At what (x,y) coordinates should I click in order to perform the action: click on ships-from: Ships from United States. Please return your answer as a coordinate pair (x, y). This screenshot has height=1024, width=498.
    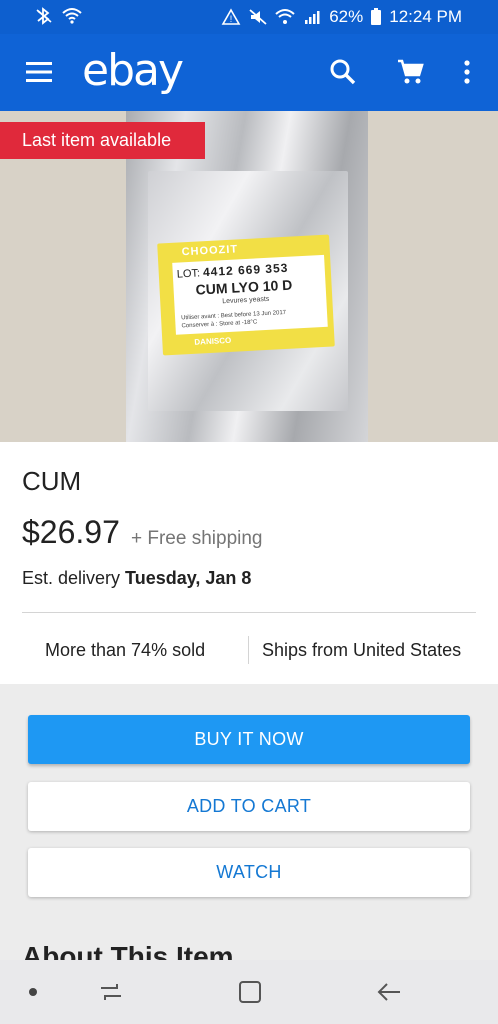
    Looking at the image, I should click on (362, 650).